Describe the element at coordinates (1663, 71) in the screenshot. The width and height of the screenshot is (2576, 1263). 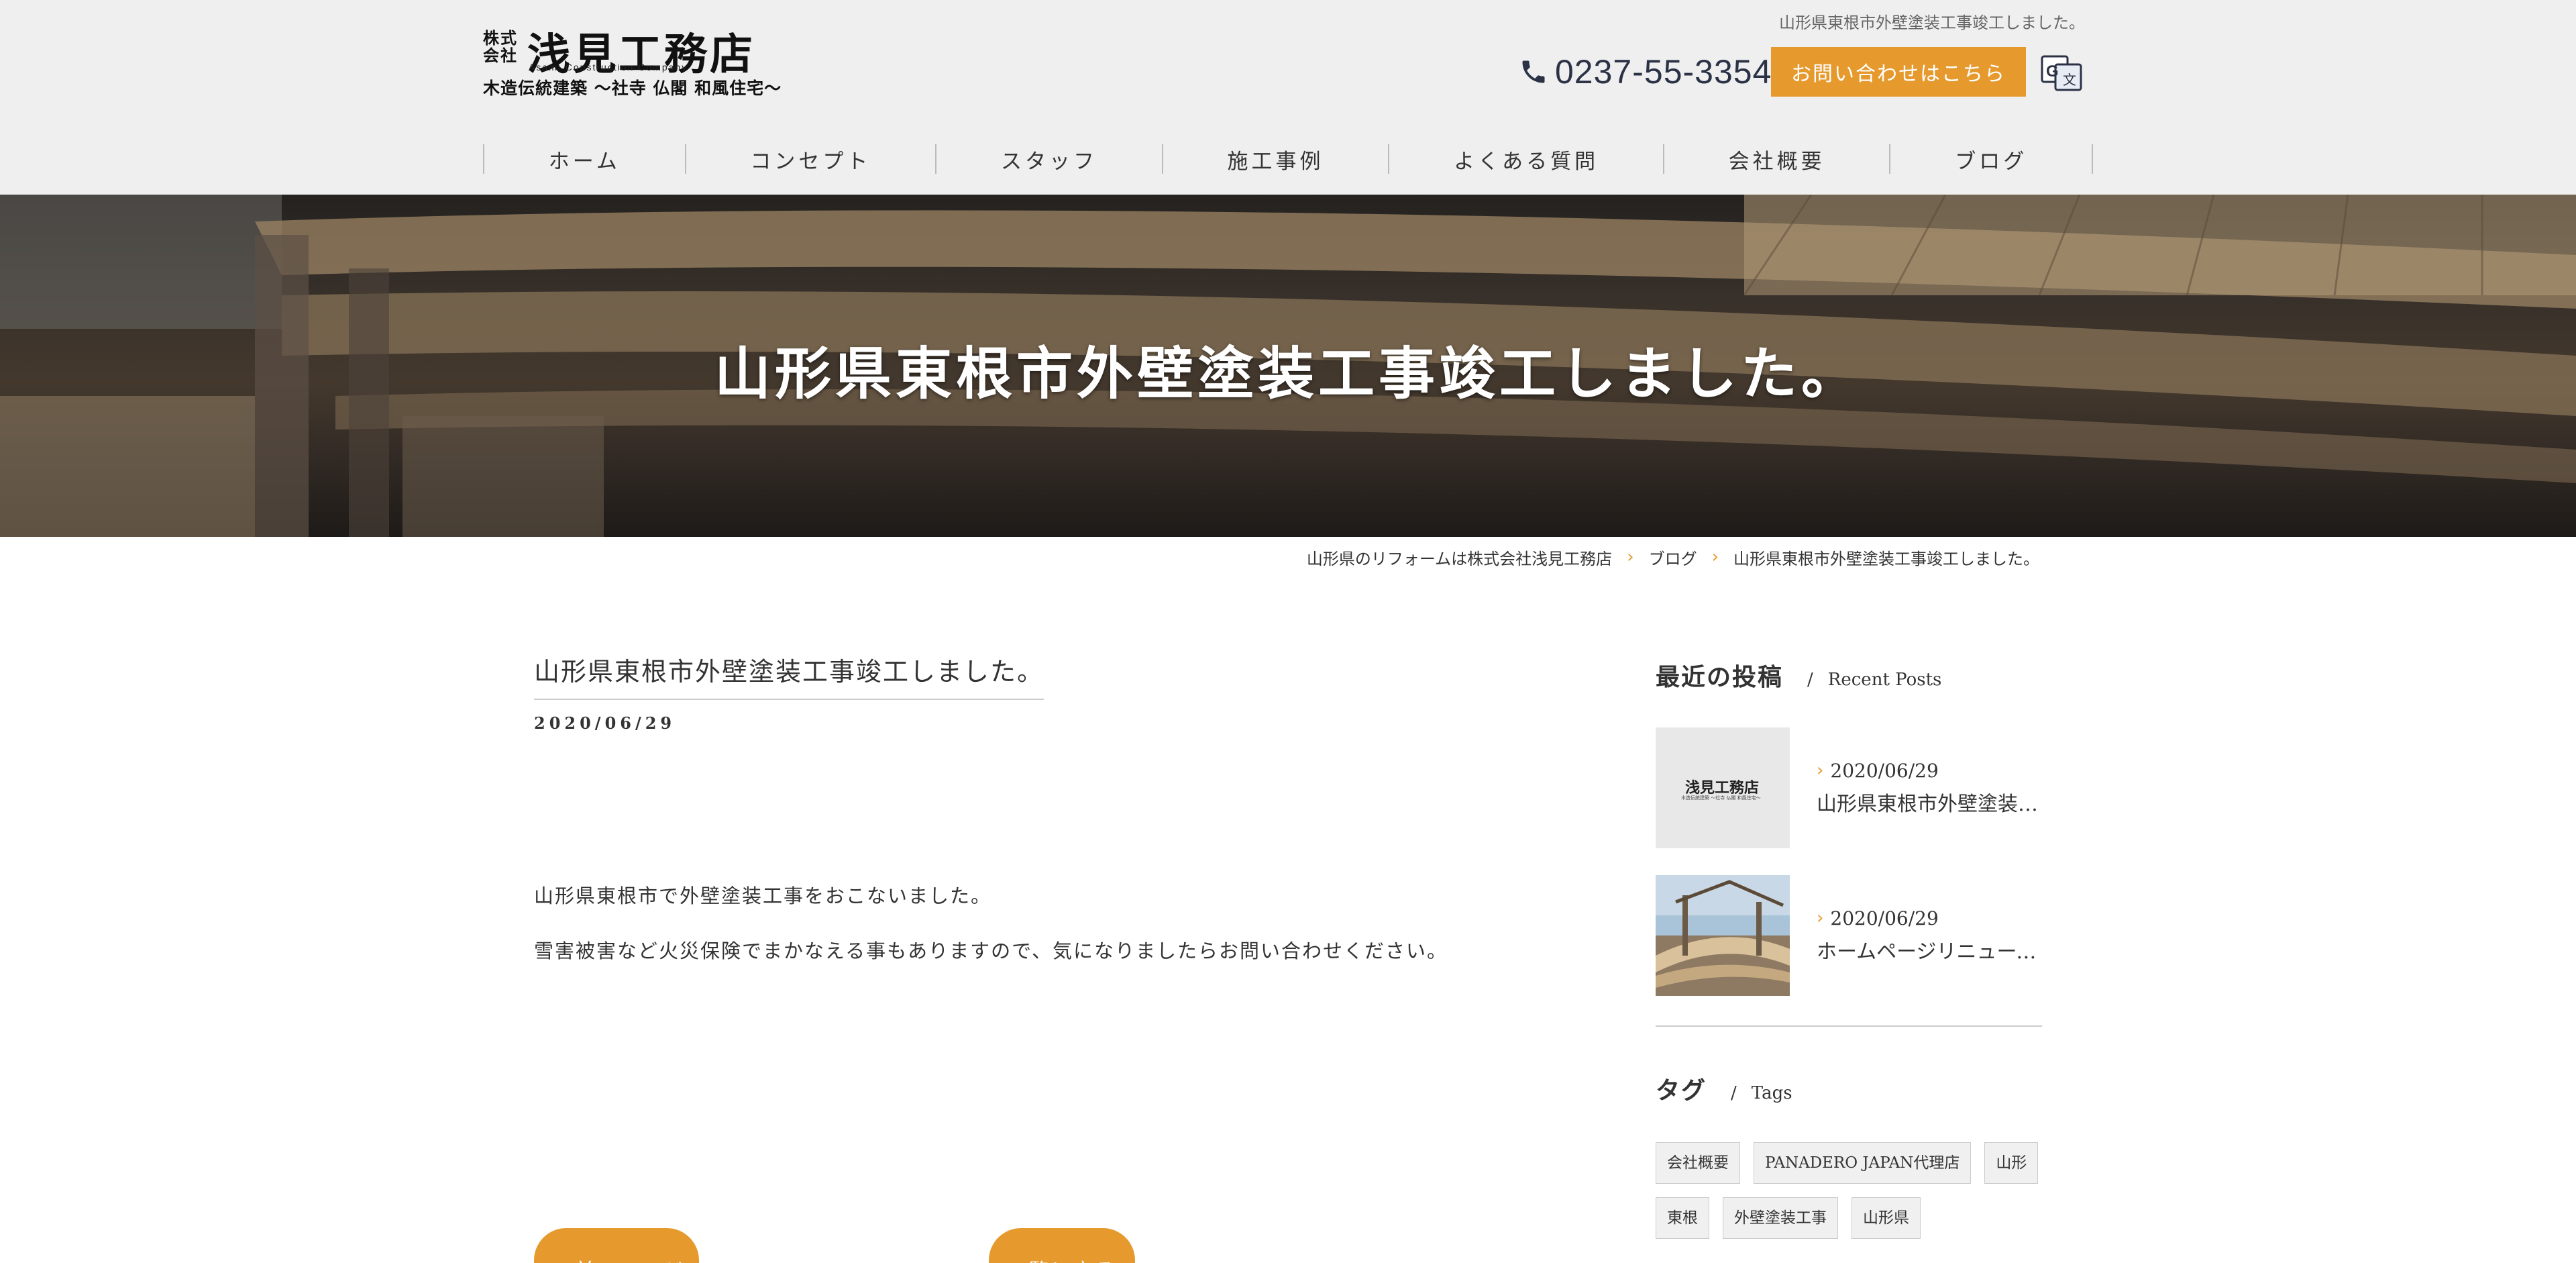
I see `phone-number: 0237-55-3354` at that location.